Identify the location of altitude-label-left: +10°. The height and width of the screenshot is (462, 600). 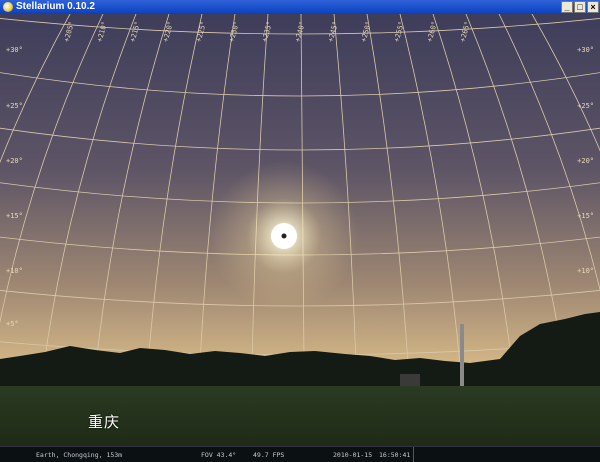
(14, 271).